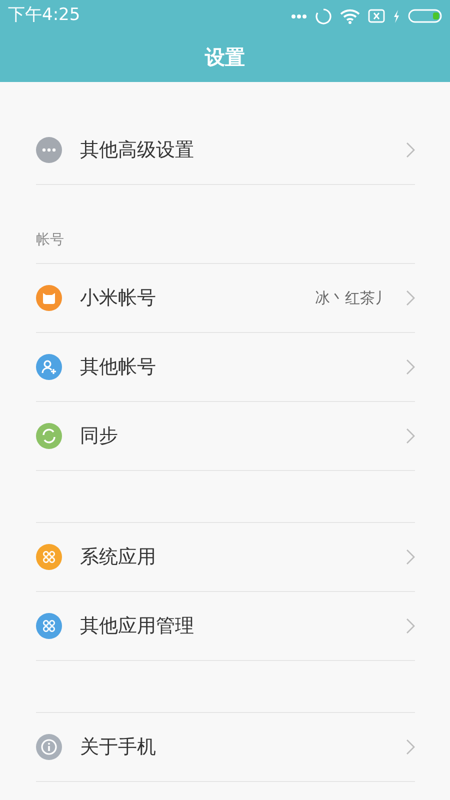  Describe the element at coordinates (225, 57) in the screenshot. I see `page-title: 设置` at that location.